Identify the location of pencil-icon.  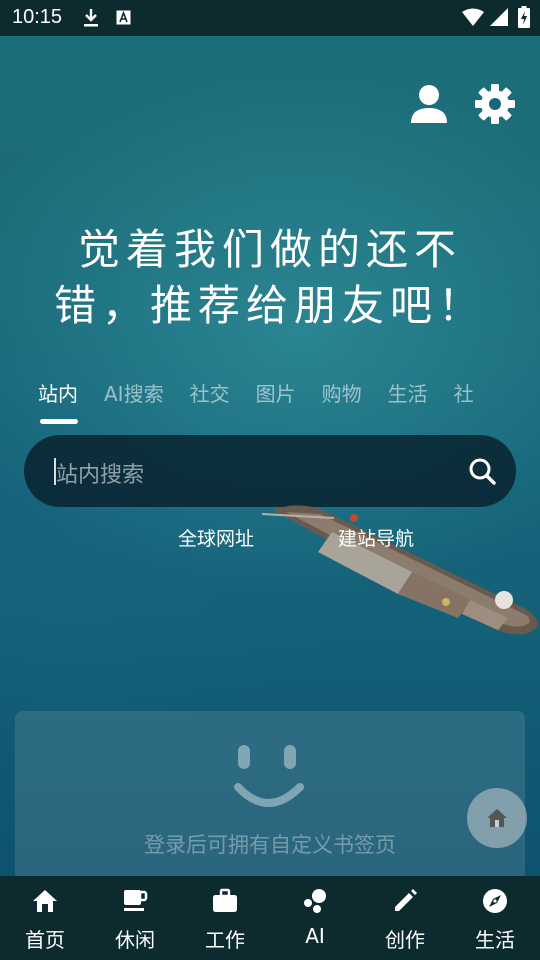
(406, 900).